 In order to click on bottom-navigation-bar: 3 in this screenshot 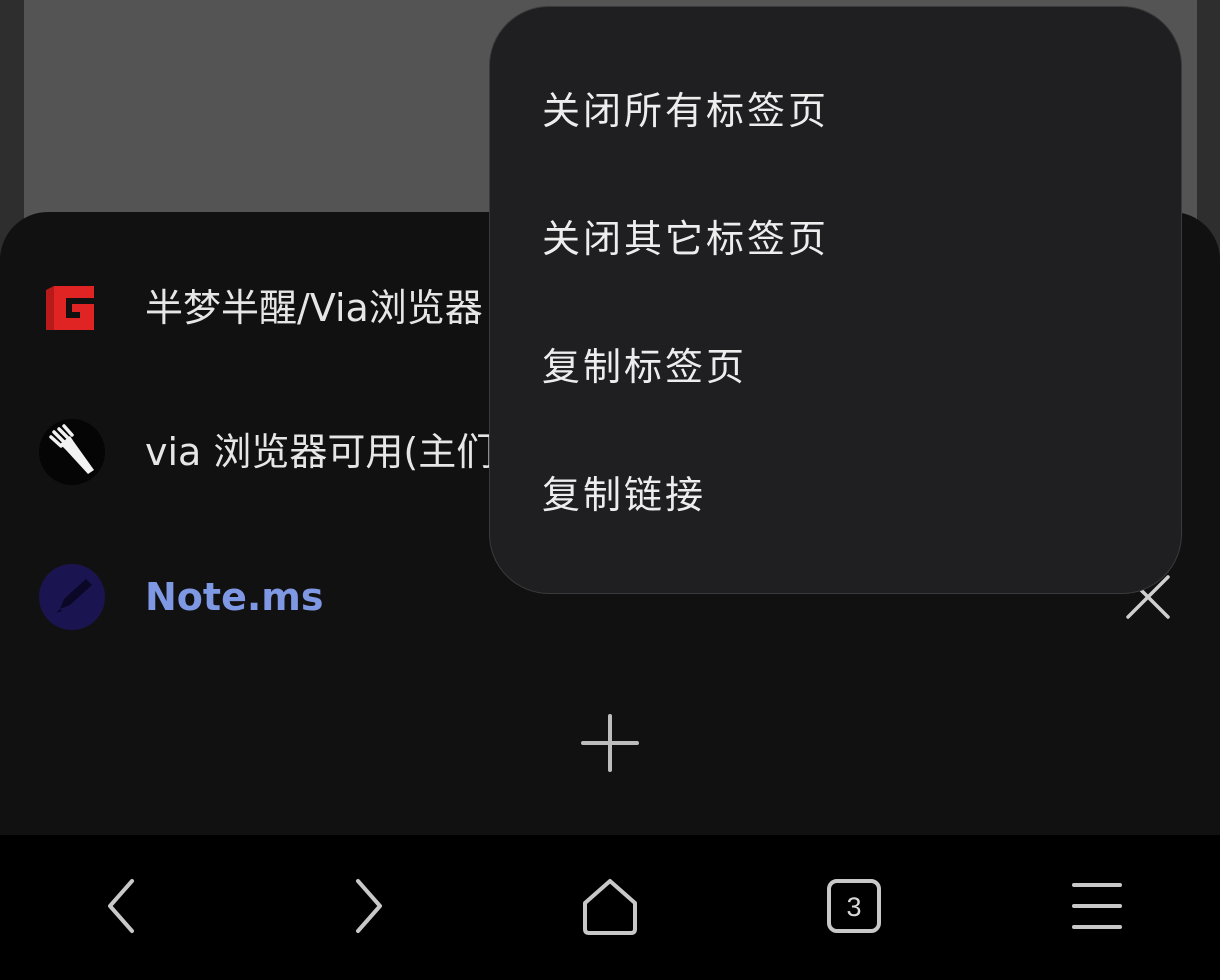, I will do `click(610, 907)`.